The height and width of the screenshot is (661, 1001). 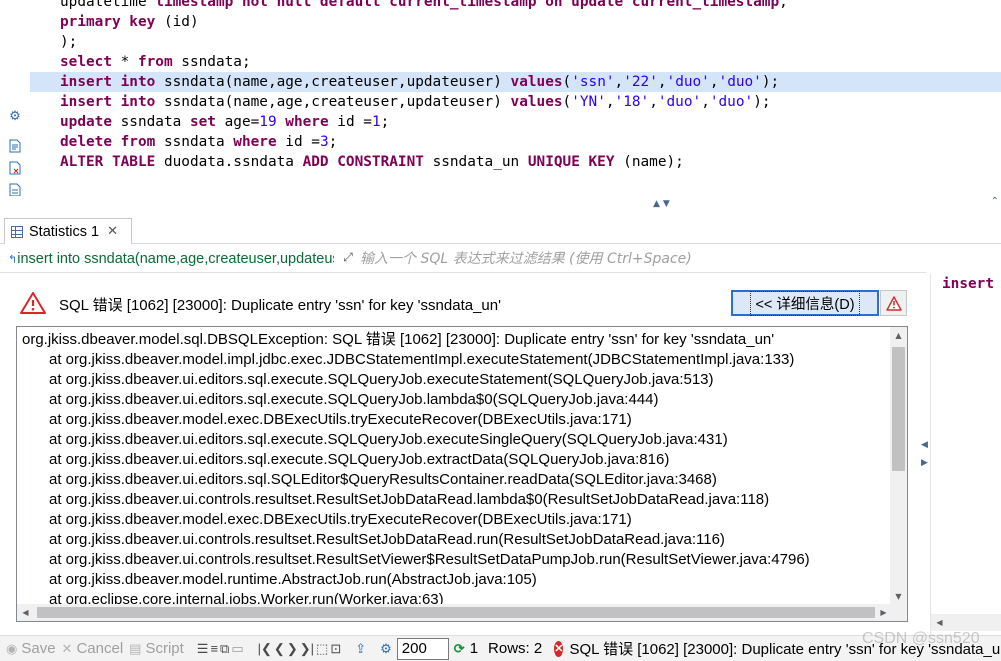 What do you see at coordinates (203, 649) in the screenshot?
I see `edit-row-icon: ☰` at bounding box center [203, 649].